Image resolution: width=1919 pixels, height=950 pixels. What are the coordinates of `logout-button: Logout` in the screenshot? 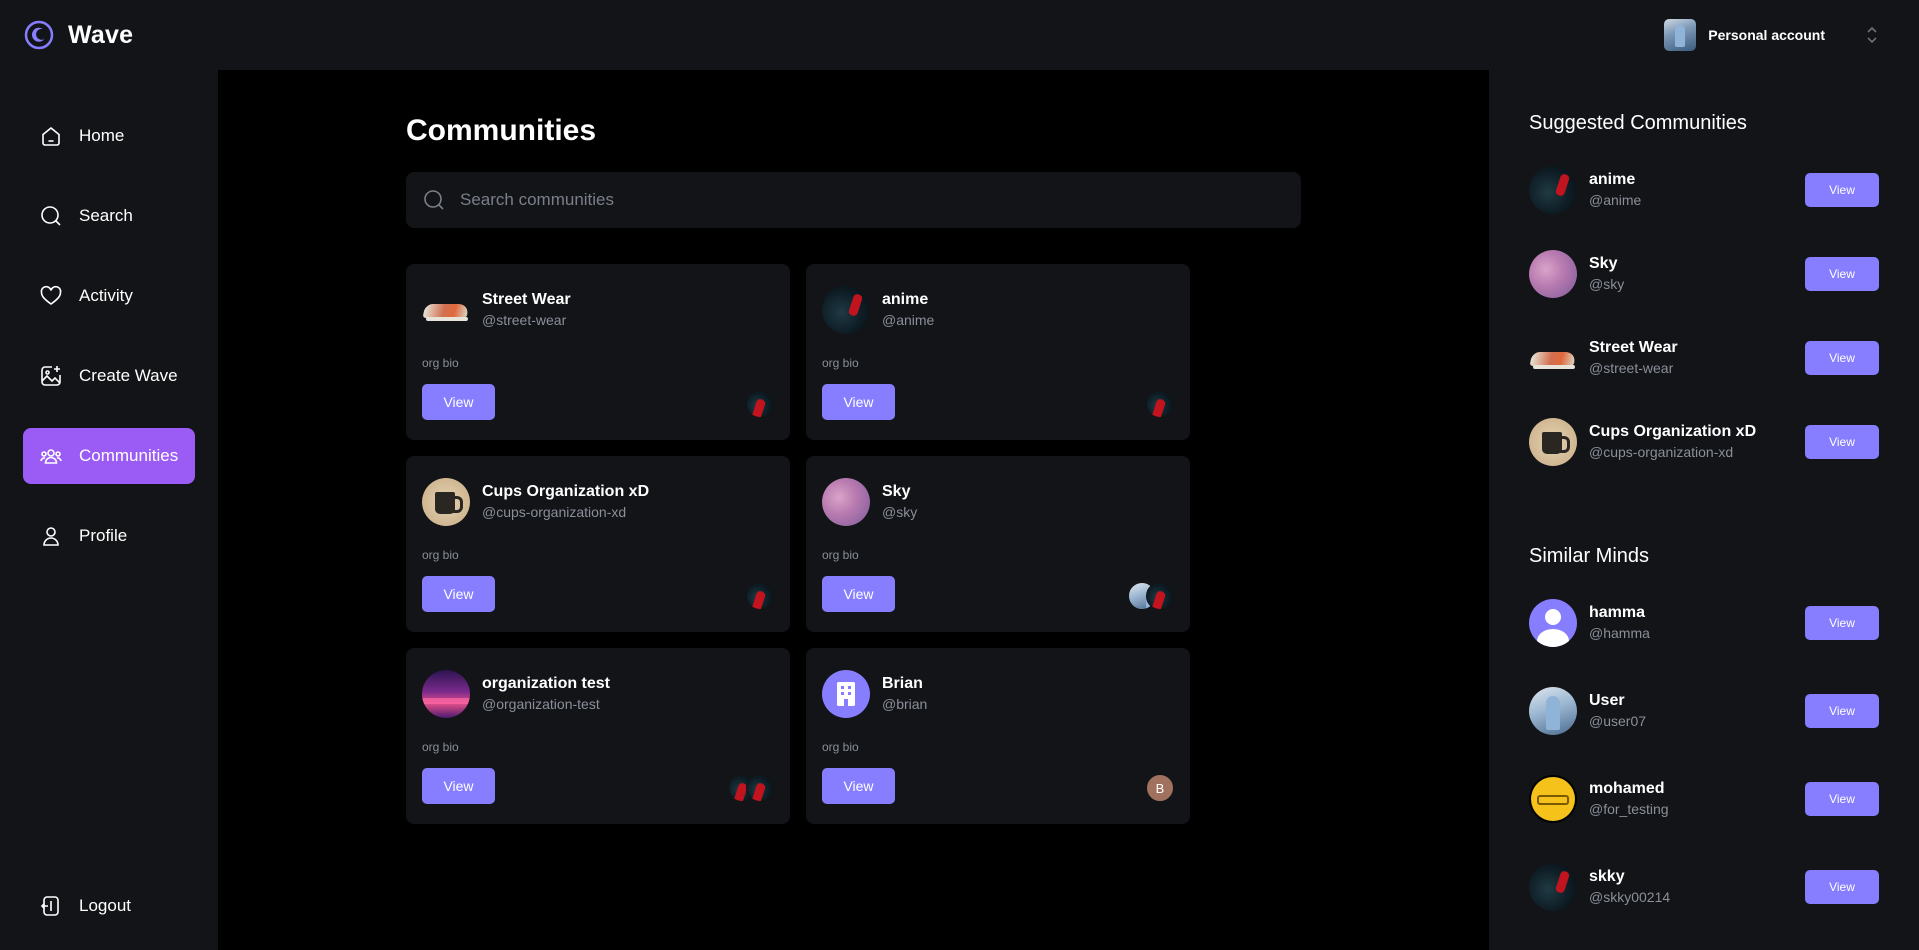 It's located at (109, 906).